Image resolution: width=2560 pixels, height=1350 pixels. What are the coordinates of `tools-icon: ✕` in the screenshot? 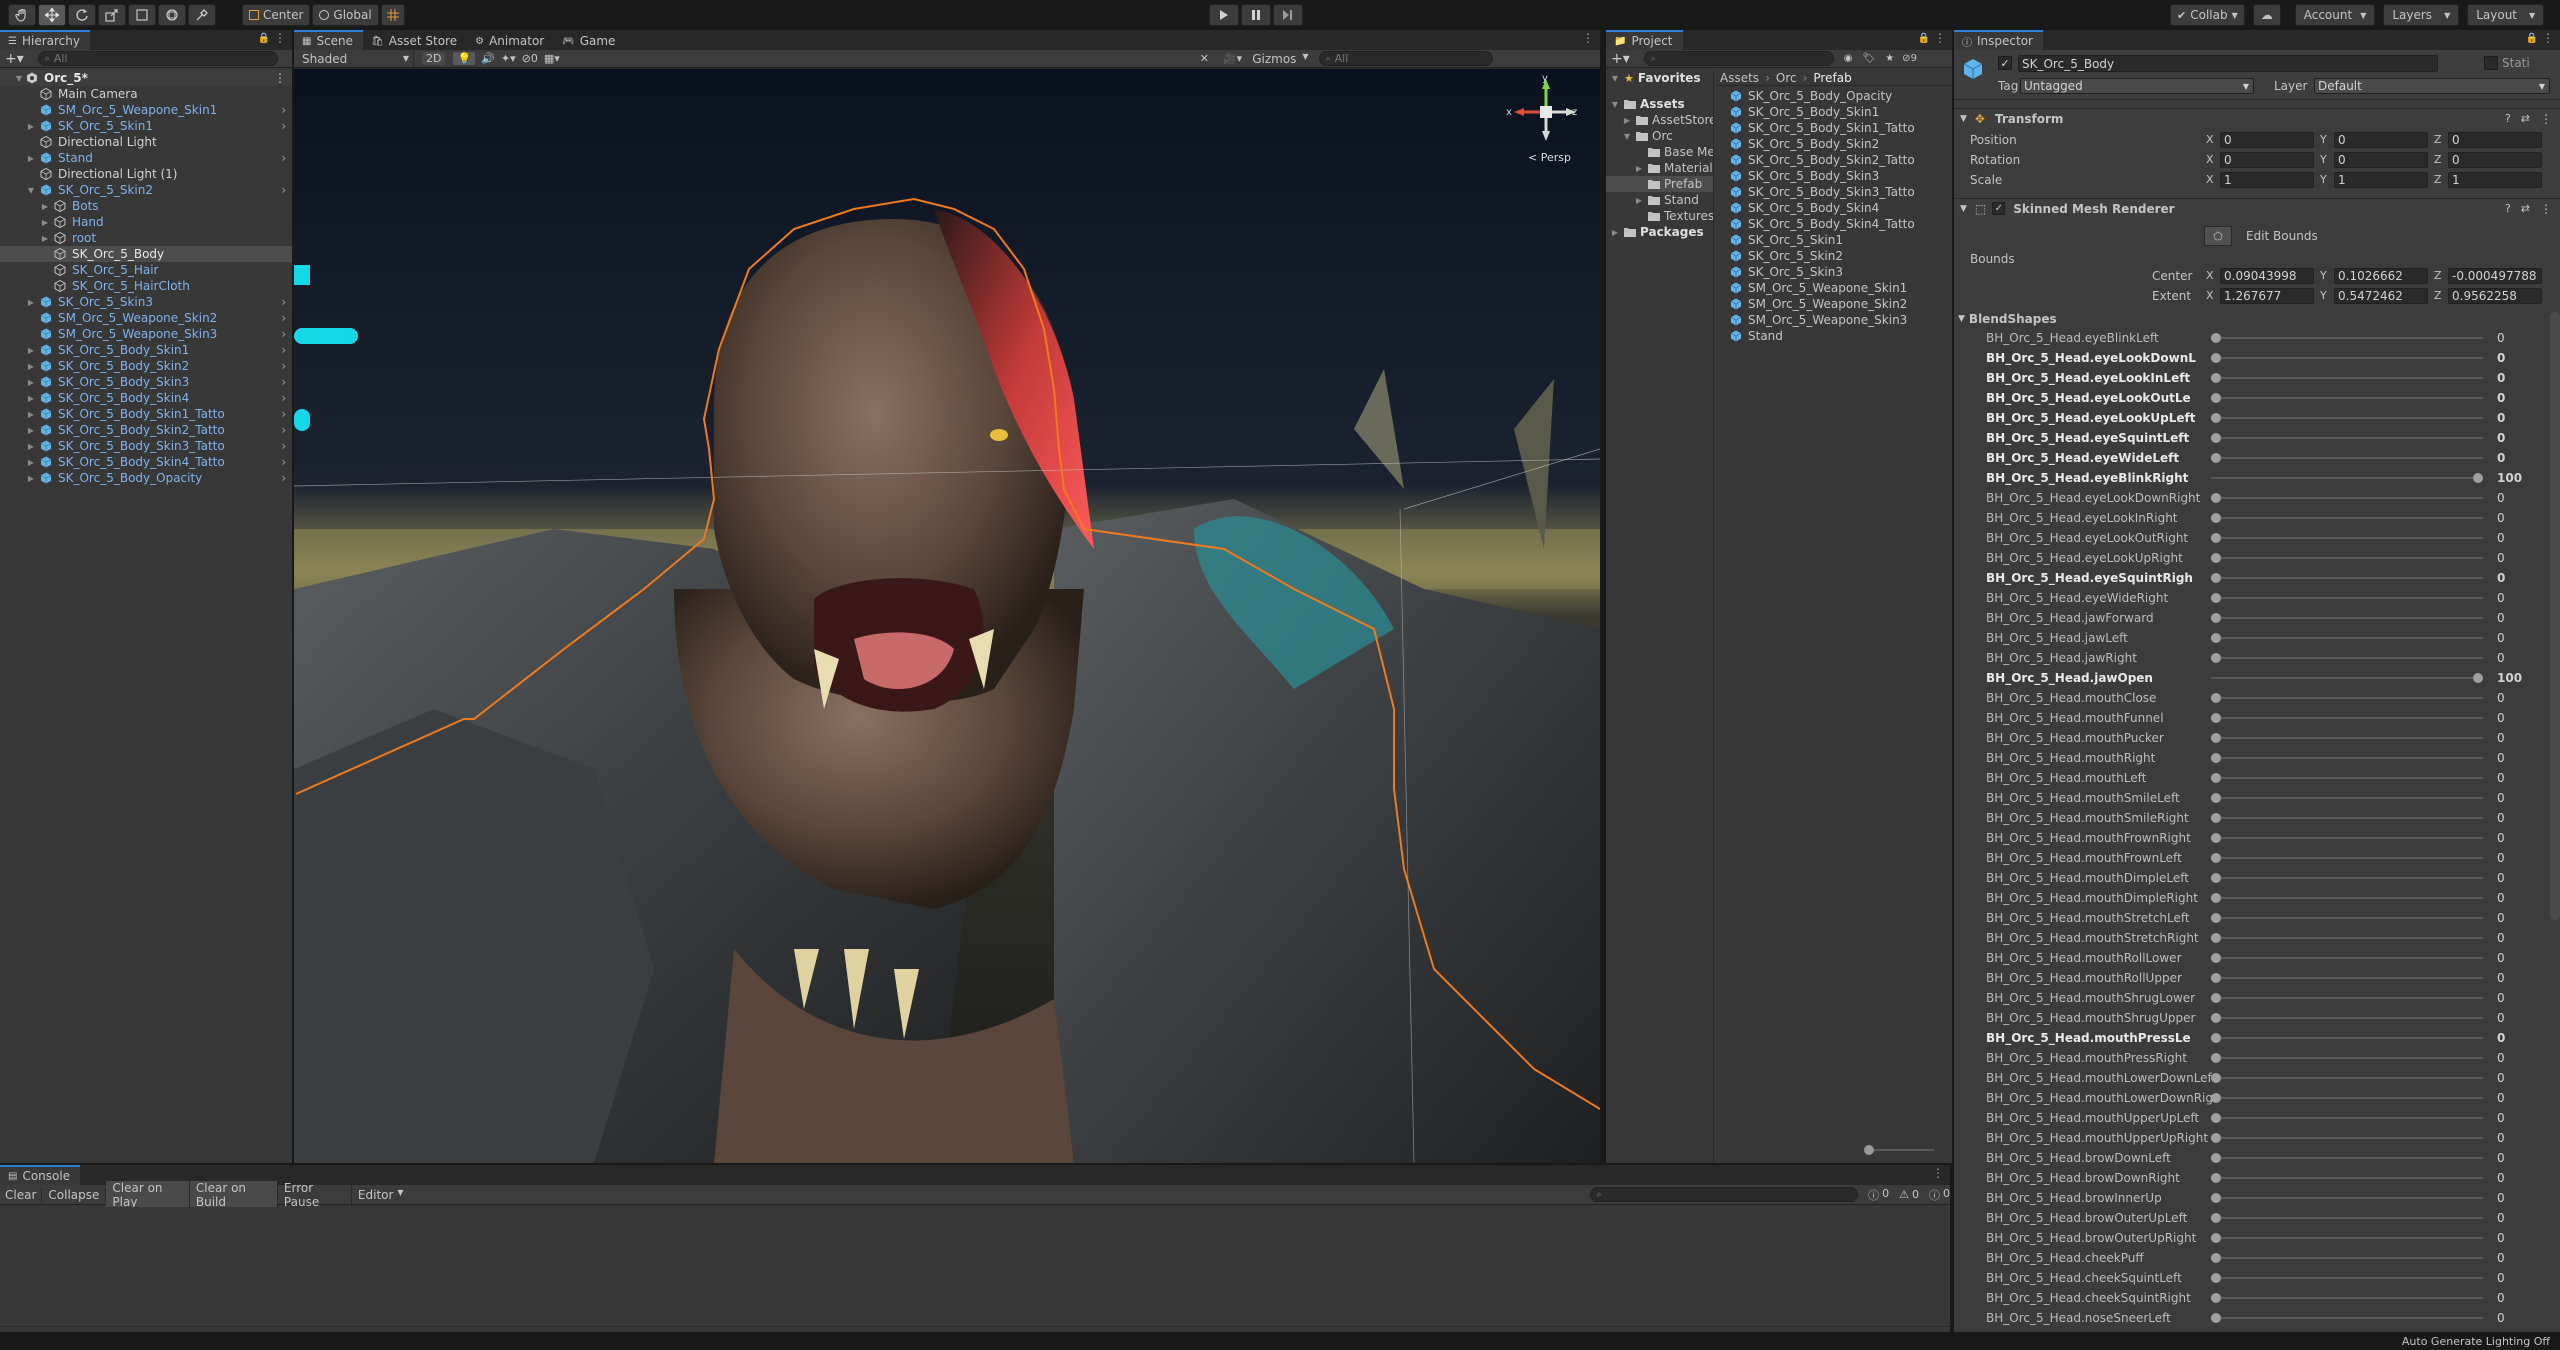 It's located at (1204, 58).